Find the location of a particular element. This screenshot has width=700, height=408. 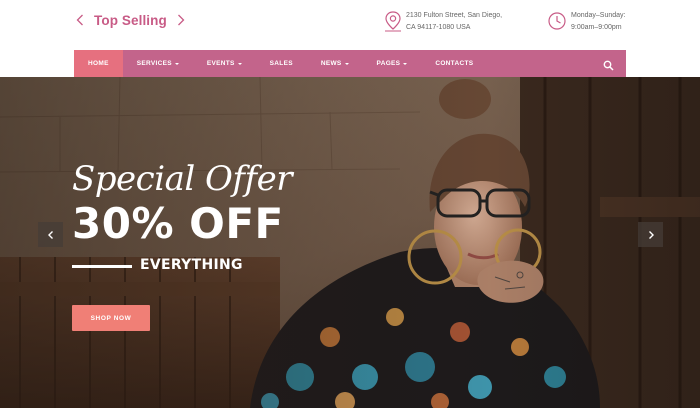

nav-item-home: Home is located at coordinates (98, 63).